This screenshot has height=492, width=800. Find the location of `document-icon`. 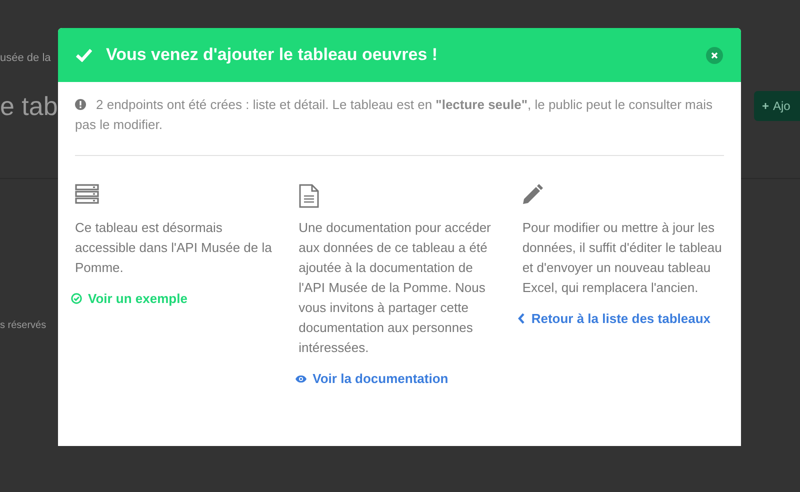

document-icon is located at coordinates (308, 196).